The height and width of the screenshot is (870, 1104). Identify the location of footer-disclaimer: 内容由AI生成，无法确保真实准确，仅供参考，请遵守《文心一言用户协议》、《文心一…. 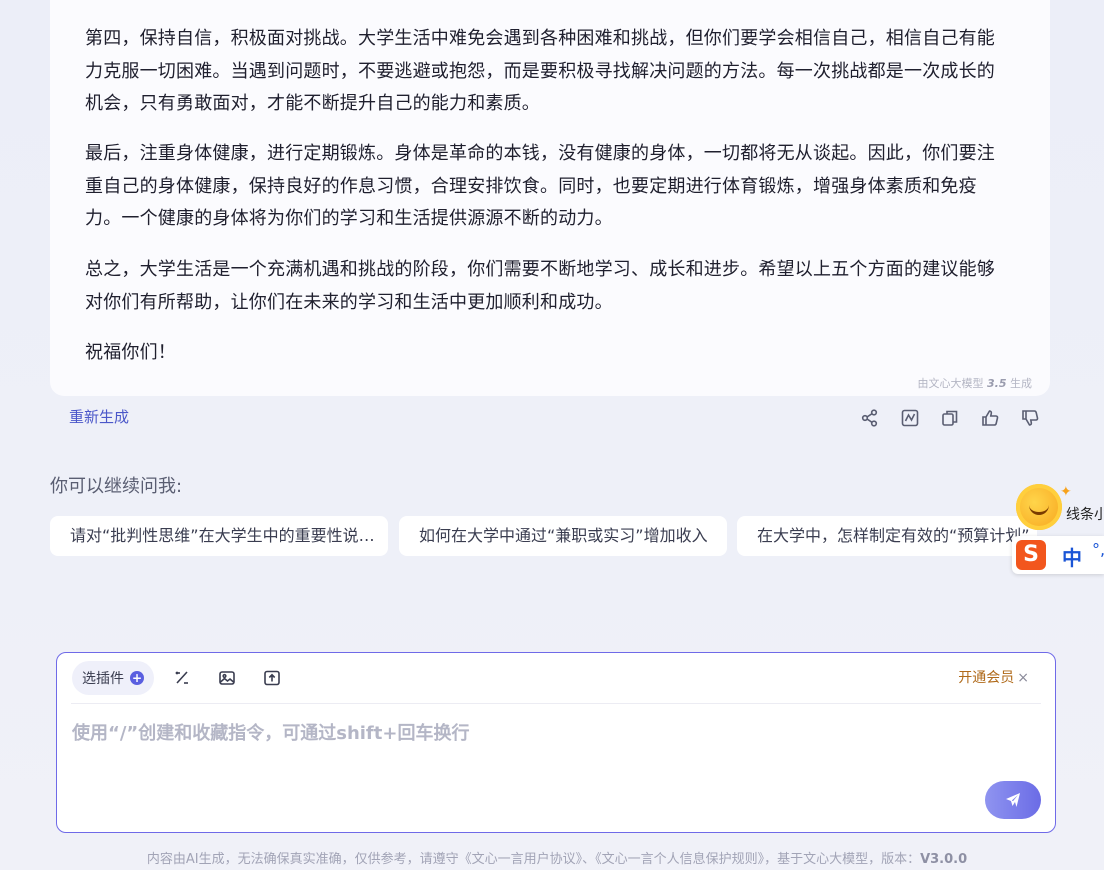
(557, 859).